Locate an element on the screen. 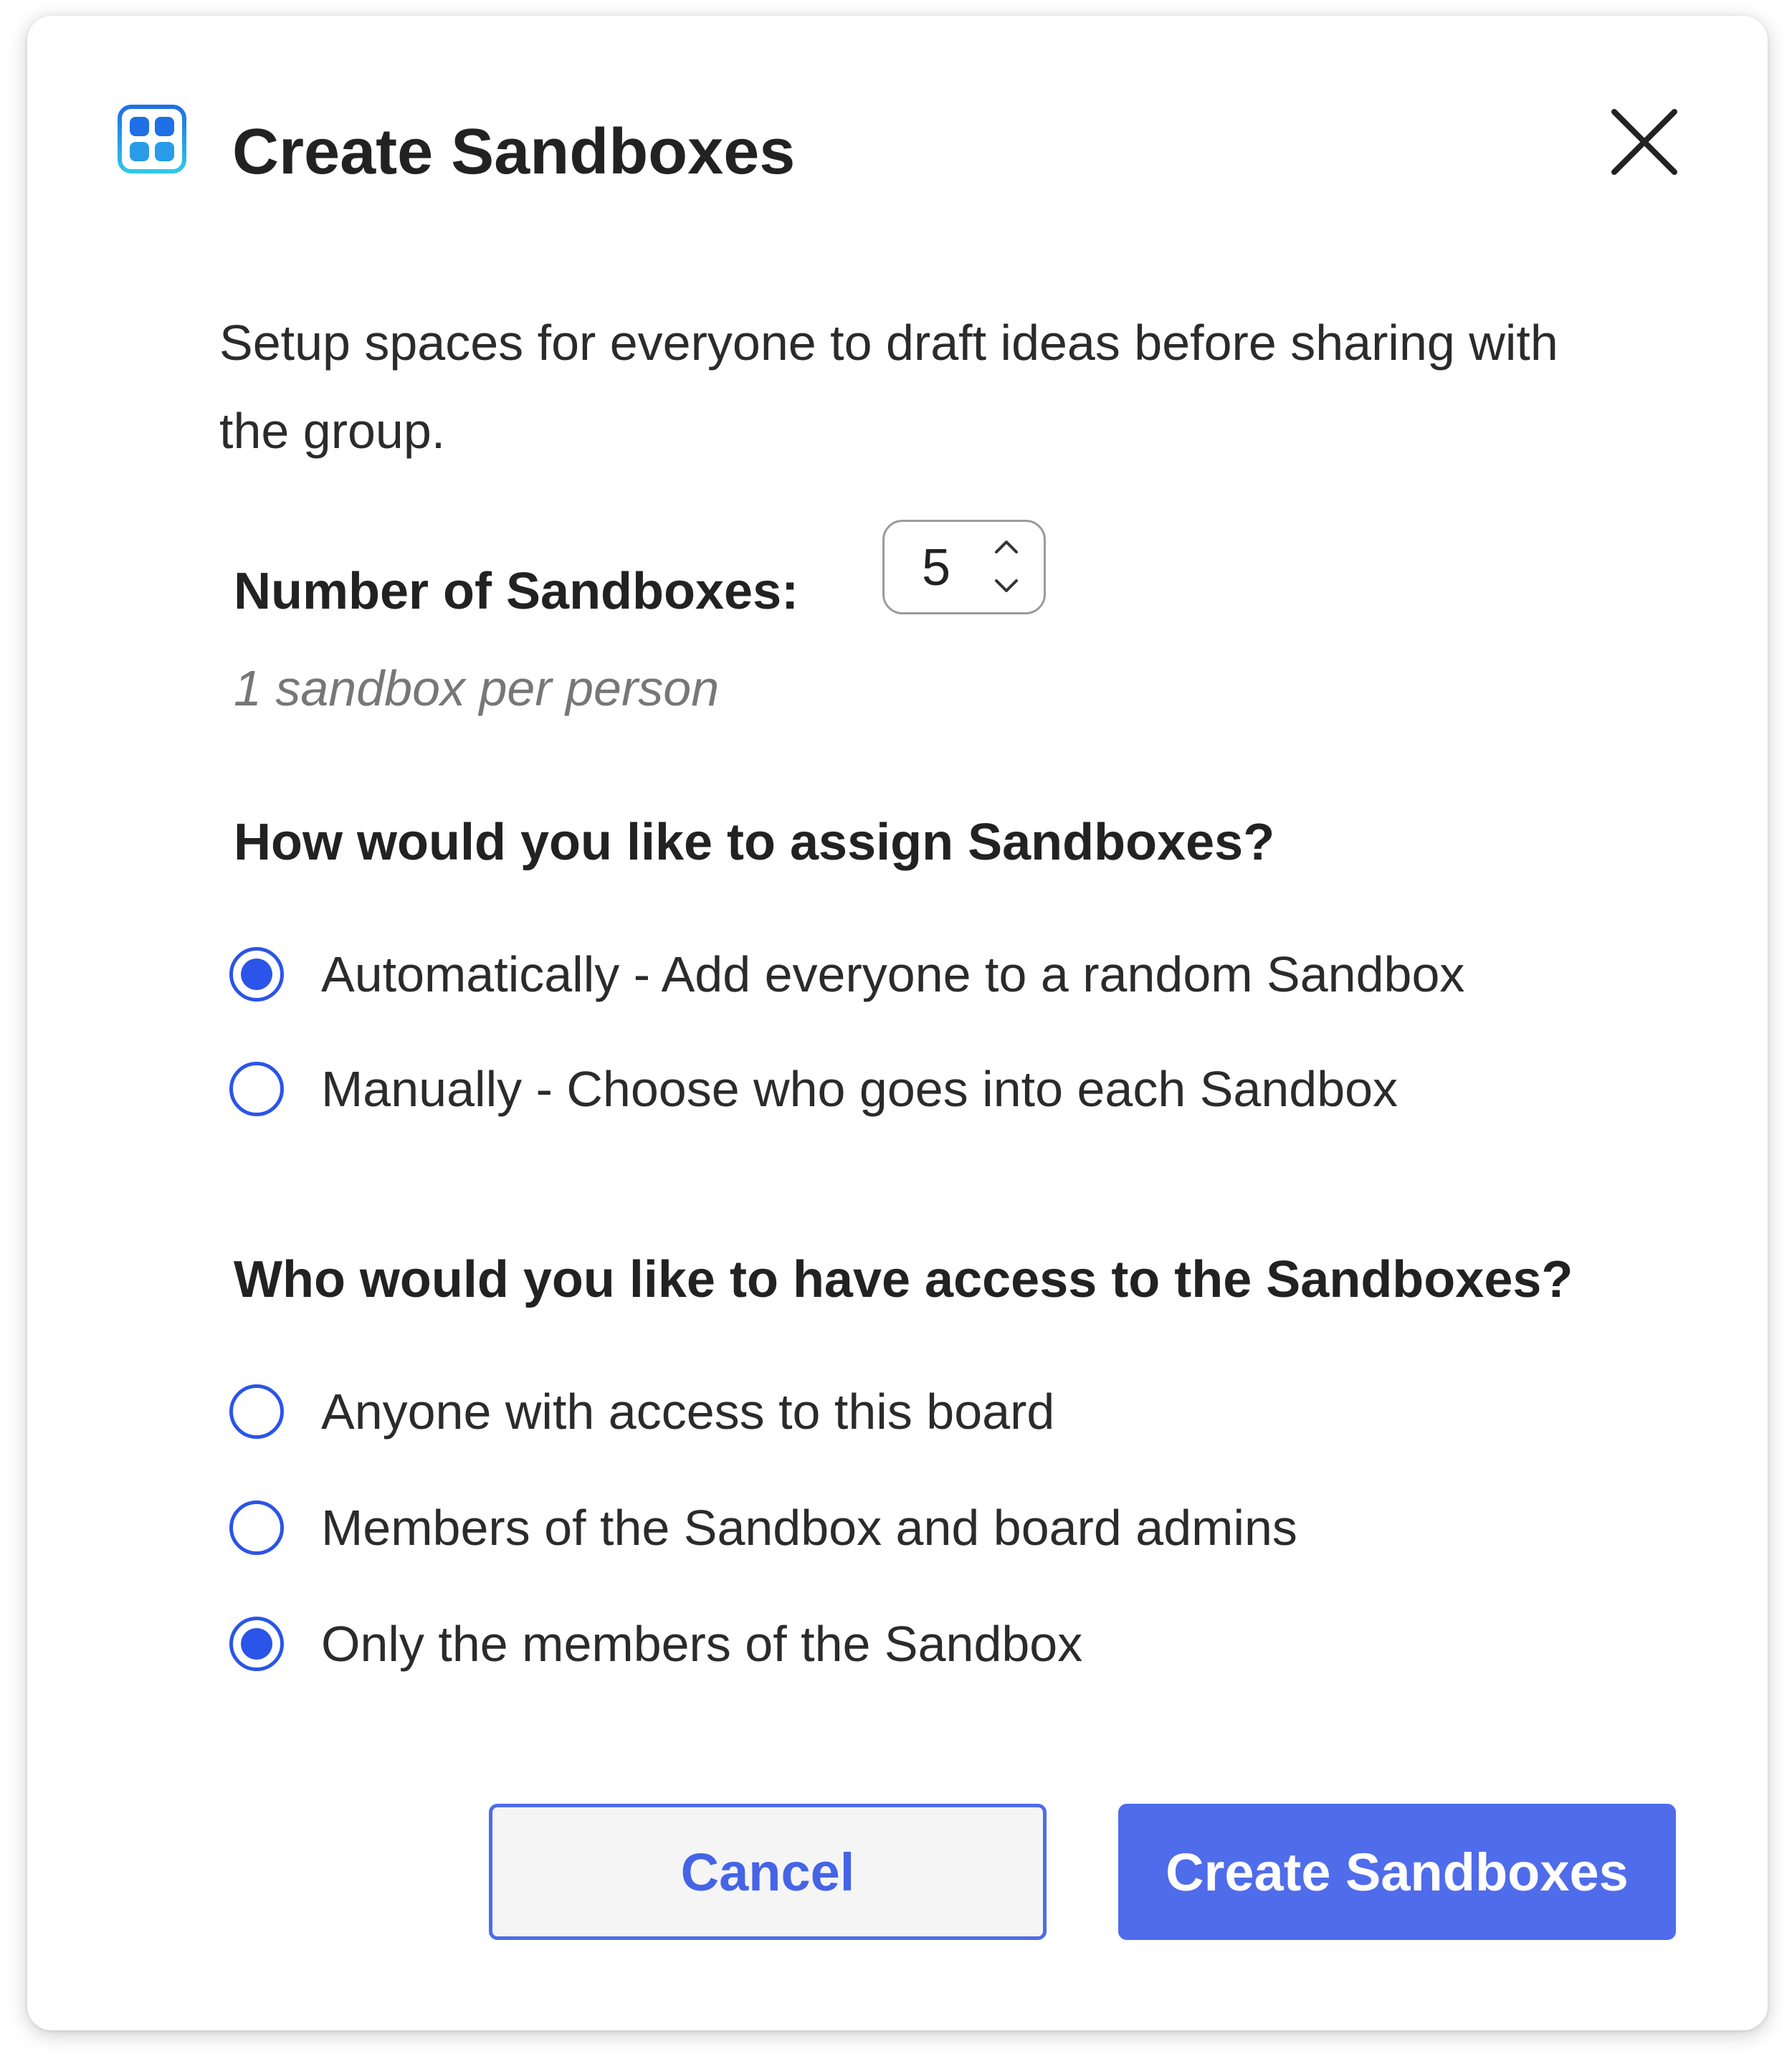 The image size is (1792, 2069). dialog-title: Create Sandboxes is located at coordinates (514, 152).